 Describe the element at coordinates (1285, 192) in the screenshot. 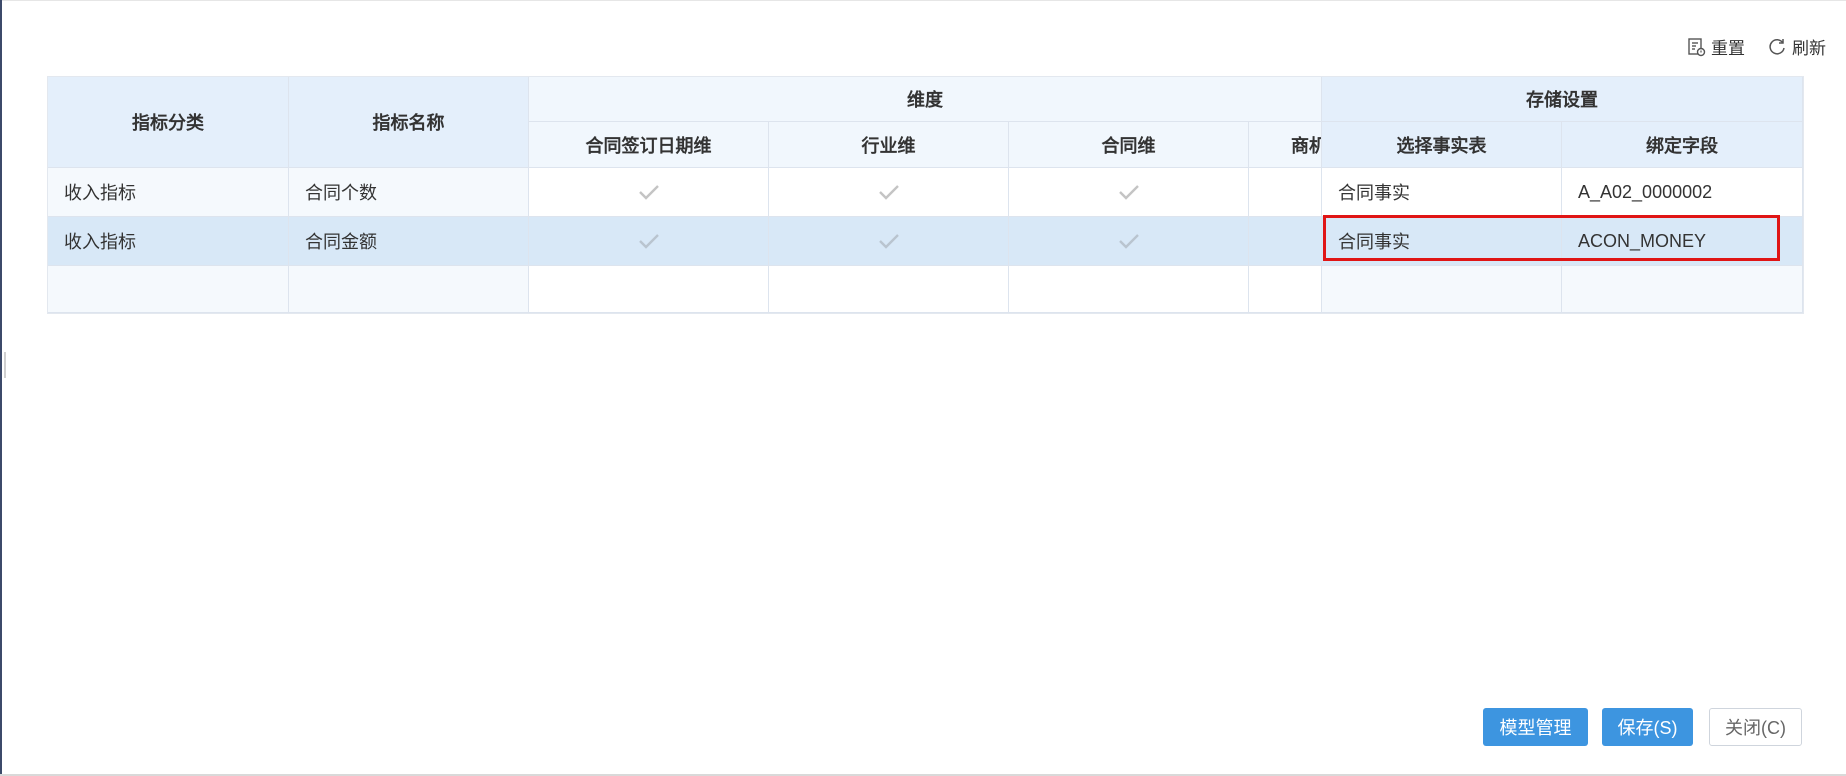

I see `row1-dim-opportunity` at that location.